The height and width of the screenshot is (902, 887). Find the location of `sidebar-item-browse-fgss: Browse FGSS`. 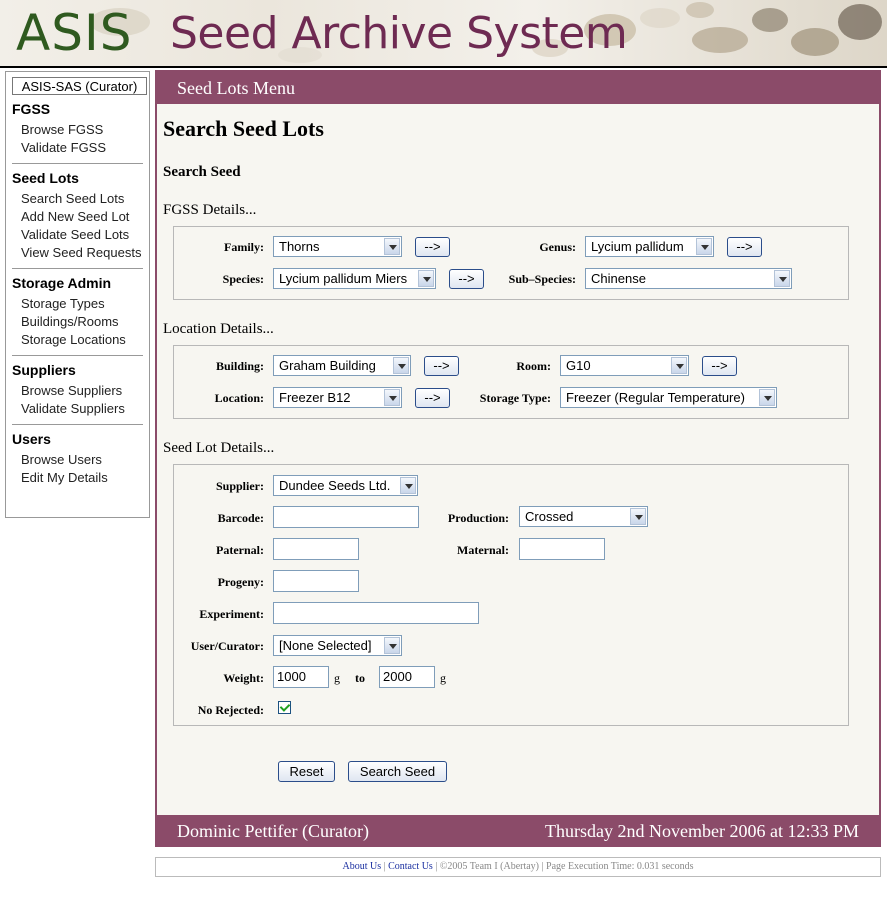

sidebar-item-browse-fgss: Browse FGSS is located at coordinates (85, 130).